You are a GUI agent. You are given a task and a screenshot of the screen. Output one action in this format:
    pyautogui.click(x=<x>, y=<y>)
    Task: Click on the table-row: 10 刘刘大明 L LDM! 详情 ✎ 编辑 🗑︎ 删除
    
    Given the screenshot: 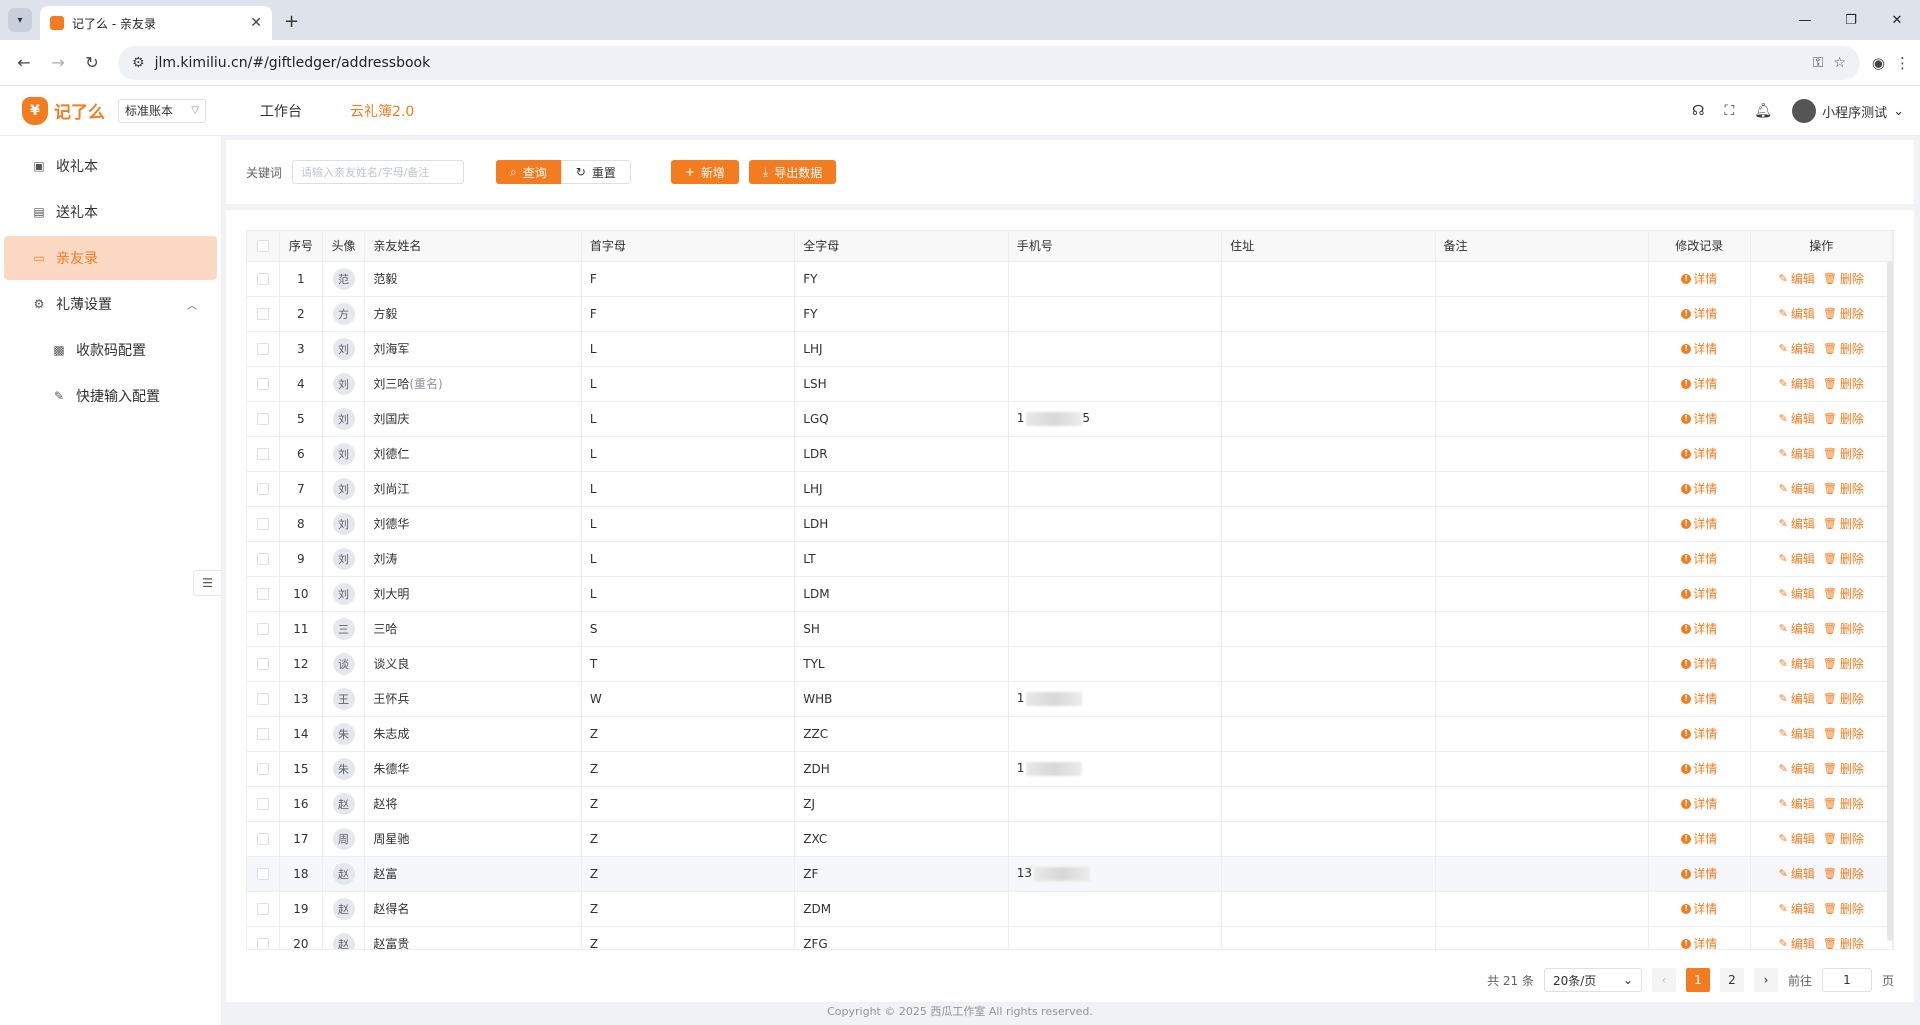 What is the action you would take?
    pyautogui.click(x=1070, y=594)
    